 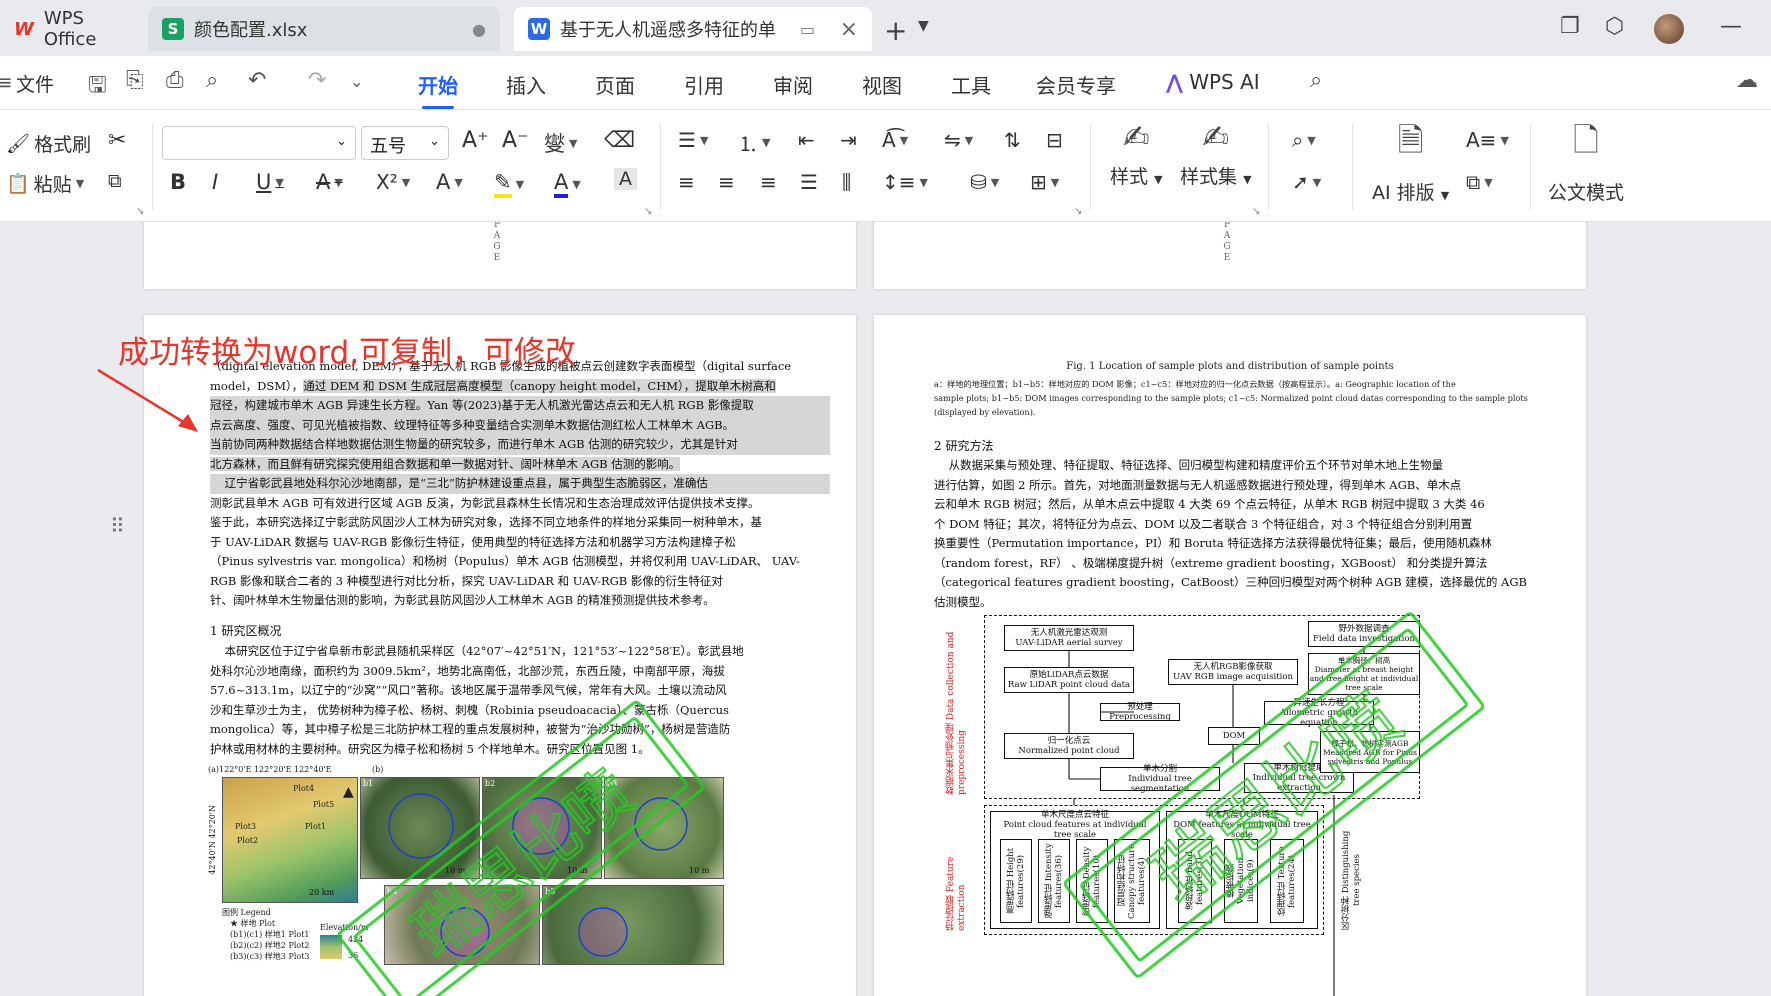 What do you see at coordinates (212, 80) in the screenshot?
I see `print-preview-icon: ⌕` at bounding box center [212, 80].